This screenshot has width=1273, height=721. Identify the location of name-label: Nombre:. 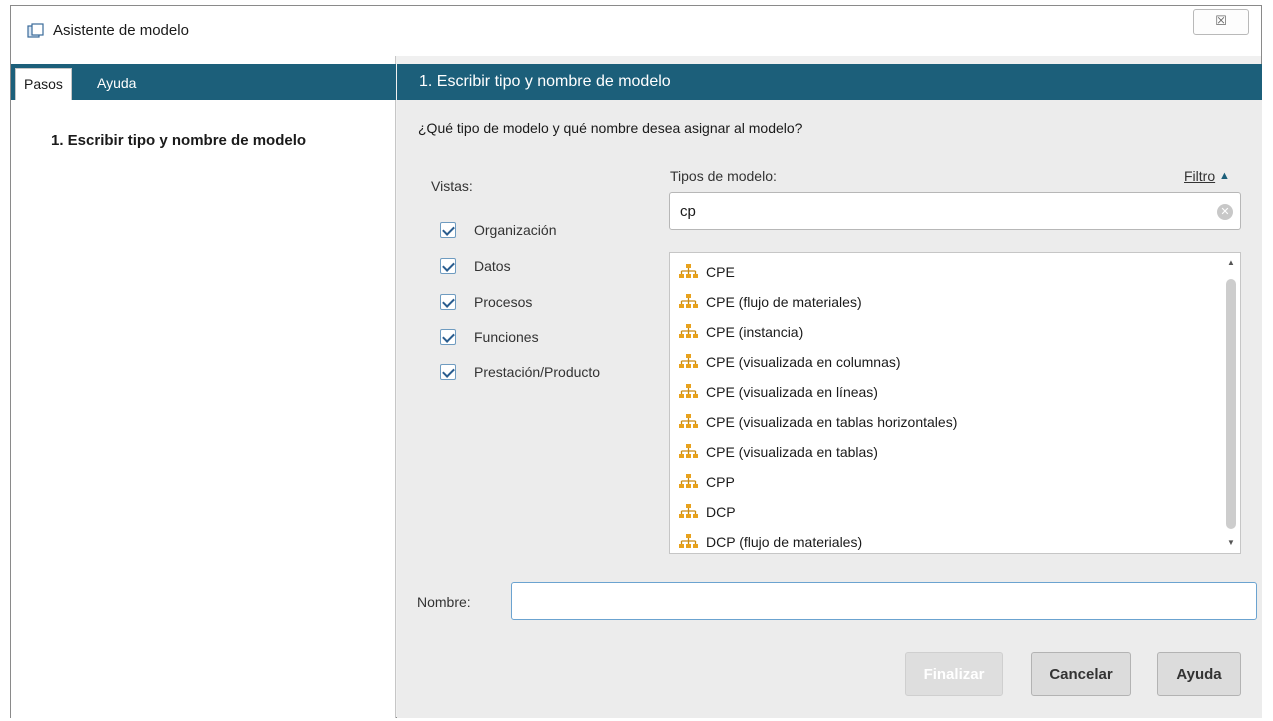
(444, 602).